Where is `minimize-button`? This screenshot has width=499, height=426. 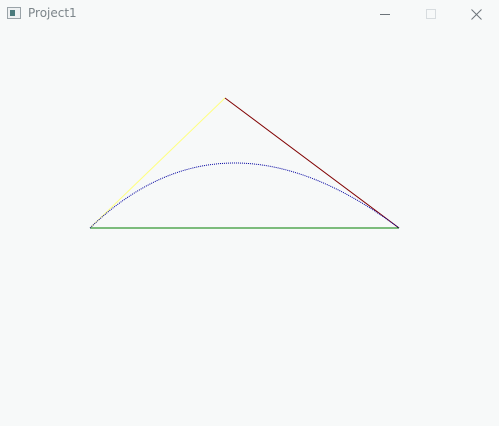 minimize-button is located at coordinates (385, 14).